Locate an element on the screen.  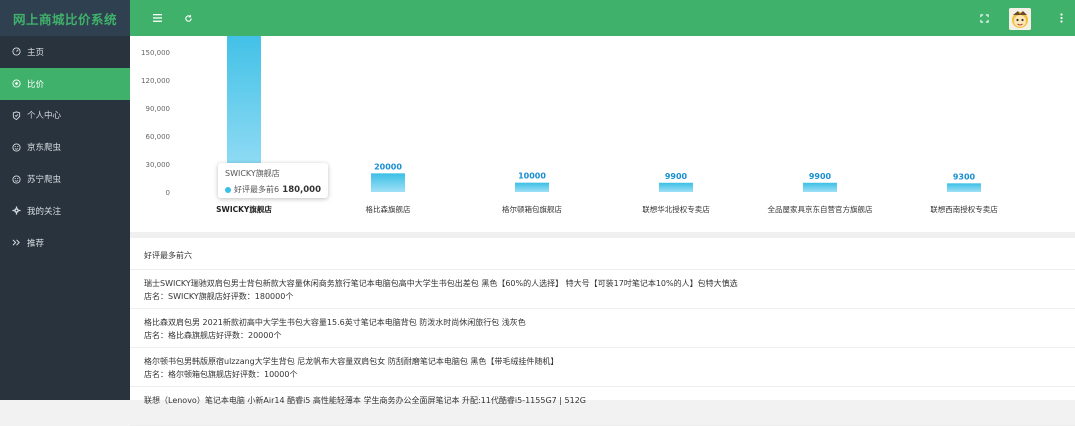
app-title: 网上商城比价系统 is located at coordinates (65, 18).